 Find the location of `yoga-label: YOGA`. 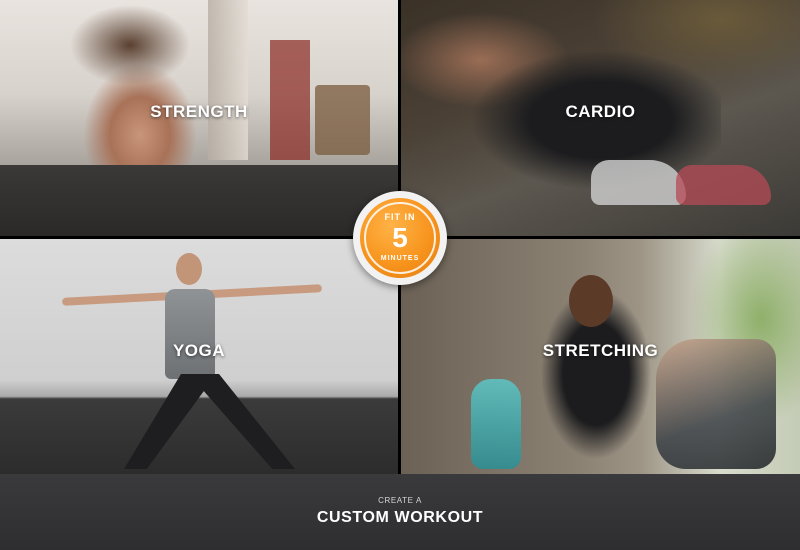

yoga-label: YOGA is located at coordinates (199, 350).